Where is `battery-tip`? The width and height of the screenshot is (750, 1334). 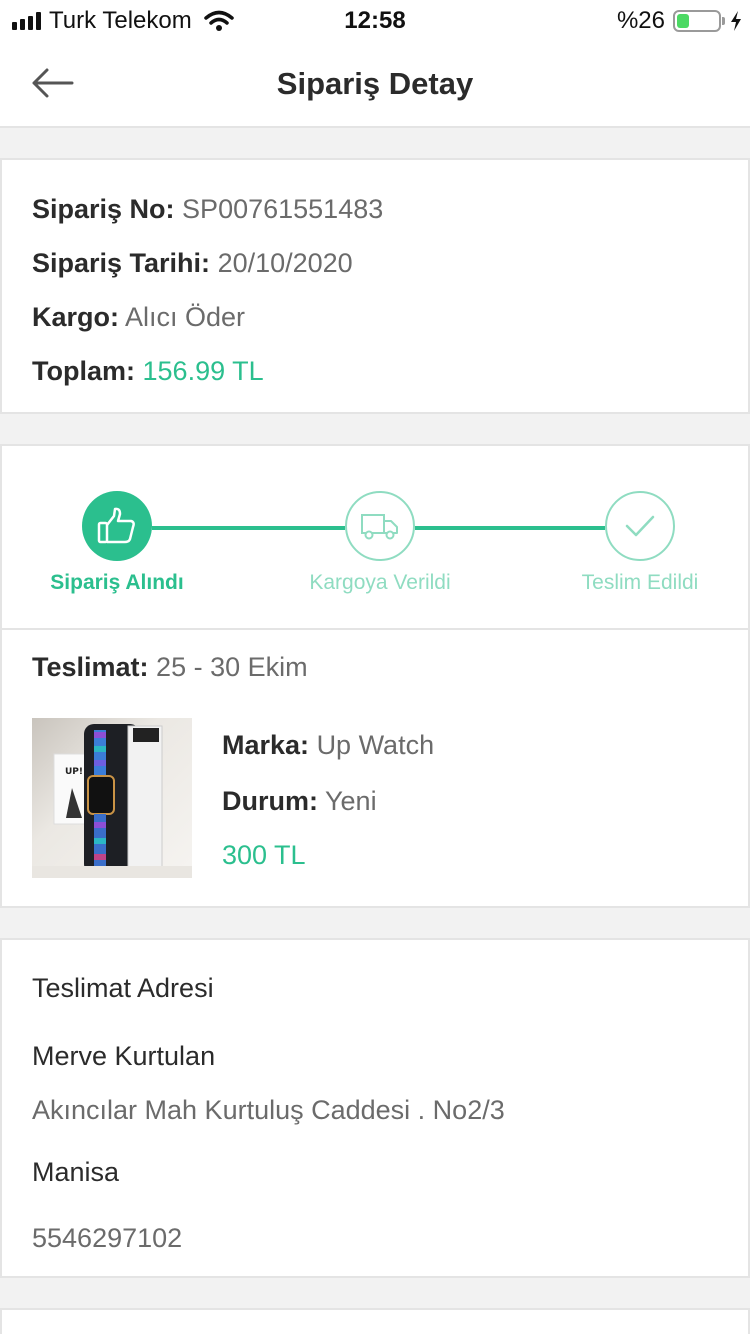
battery-tip is located at coordinates (723, 21).